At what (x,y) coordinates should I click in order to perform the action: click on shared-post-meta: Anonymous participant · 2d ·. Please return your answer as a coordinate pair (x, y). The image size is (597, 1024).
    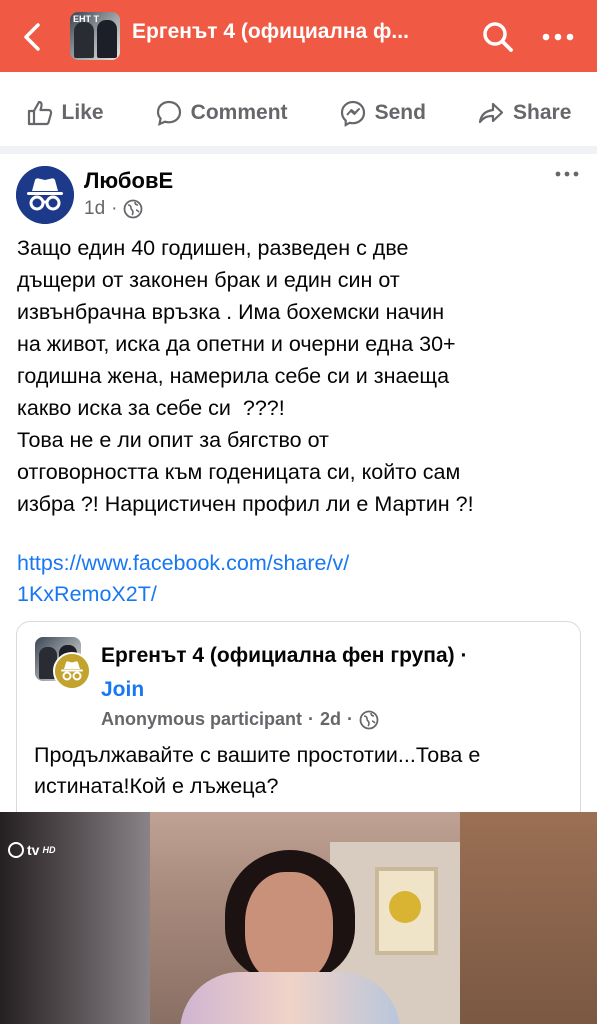
    Looking at the image, I should click on (240, 719).